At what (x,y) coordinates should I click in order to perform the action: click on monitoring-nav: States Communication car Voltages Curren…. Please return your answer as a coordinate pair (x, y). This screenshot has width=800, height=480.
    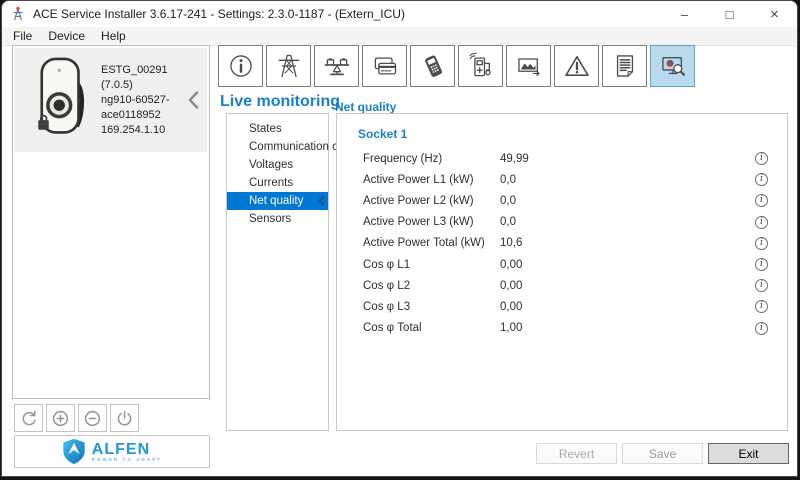
    Looking at the image, I should click on (287, 272).